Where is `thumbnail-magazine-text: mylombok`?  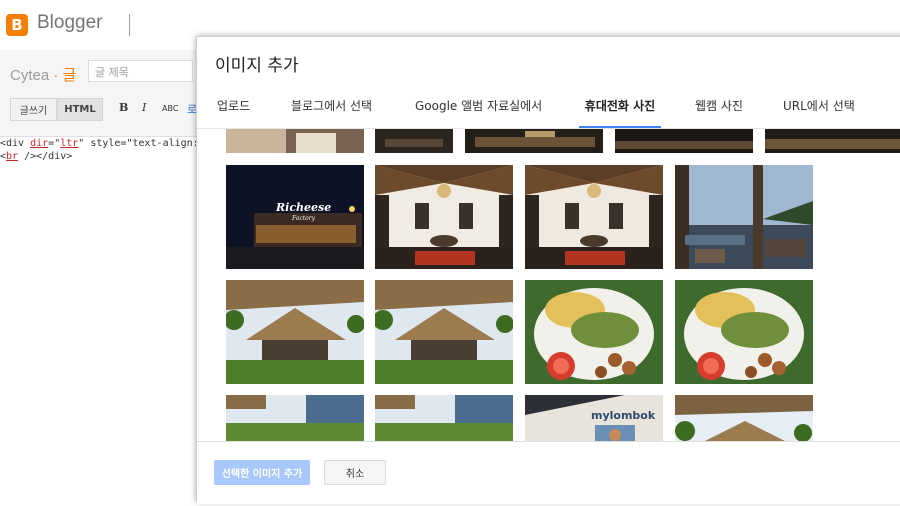
thumbnail-magazine-text: mylombok is located at coordinates (623, 415).